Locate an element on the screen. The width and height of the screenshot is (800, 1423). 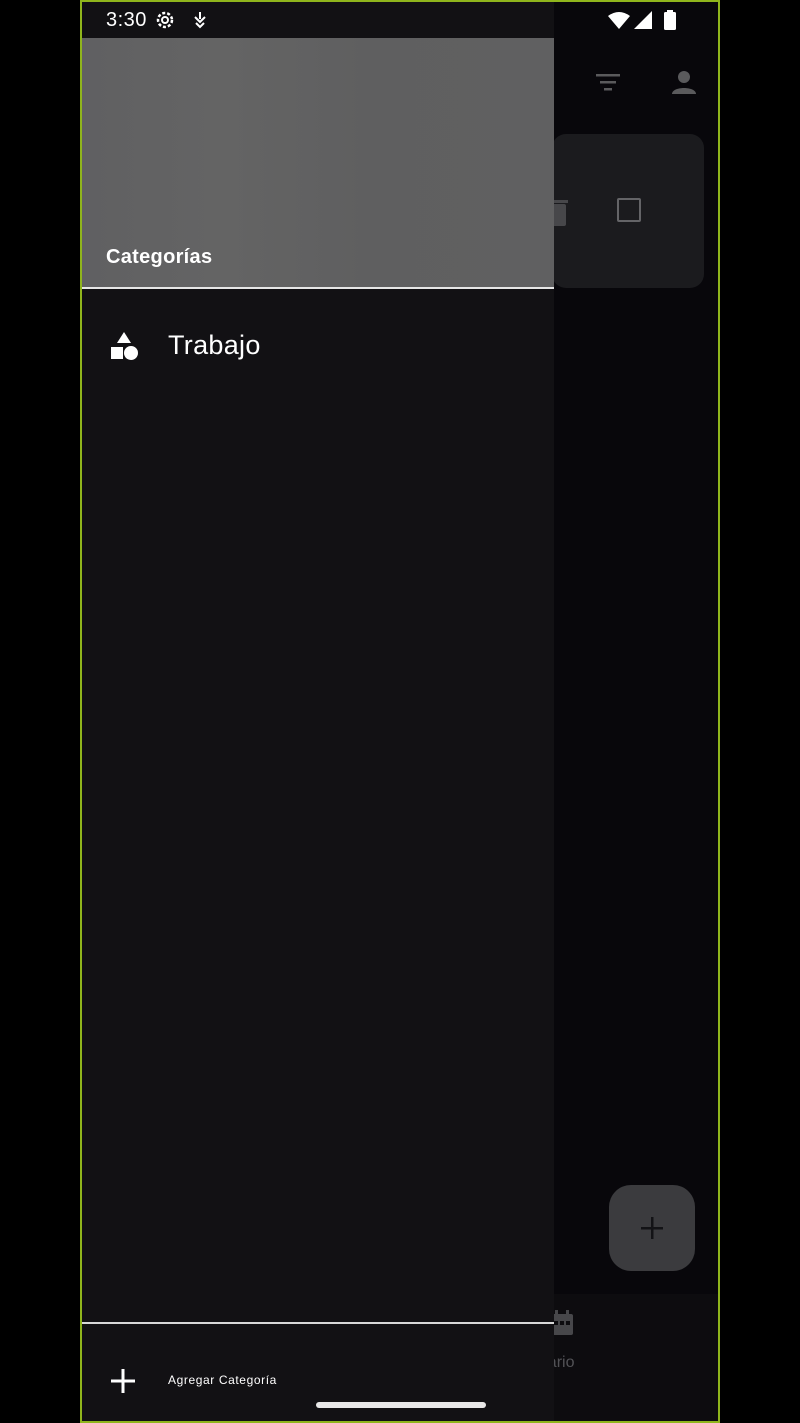
drawer-title: Categorías is located at coordinates (159, 257).